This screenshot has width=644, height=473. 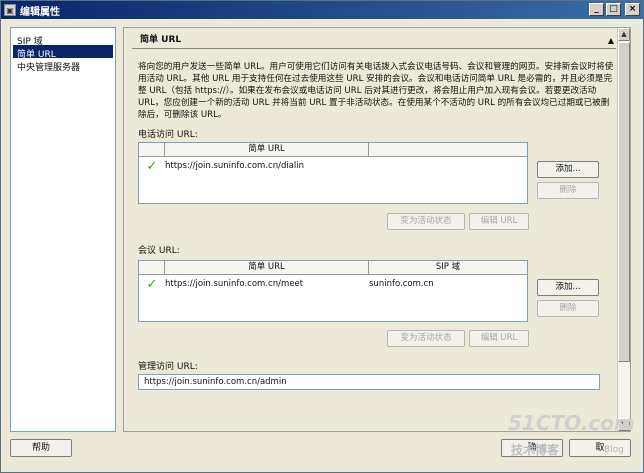 I want to click on meeting-grid-header: 简单 URL SIP 域, so click(x=333, y=268).